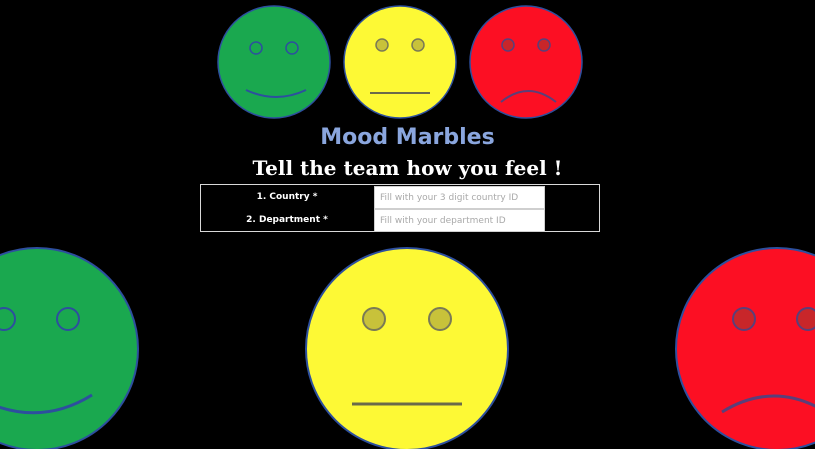  I want to click on feedback-form: 1. Country * 2. Department *, so click(400, 208).